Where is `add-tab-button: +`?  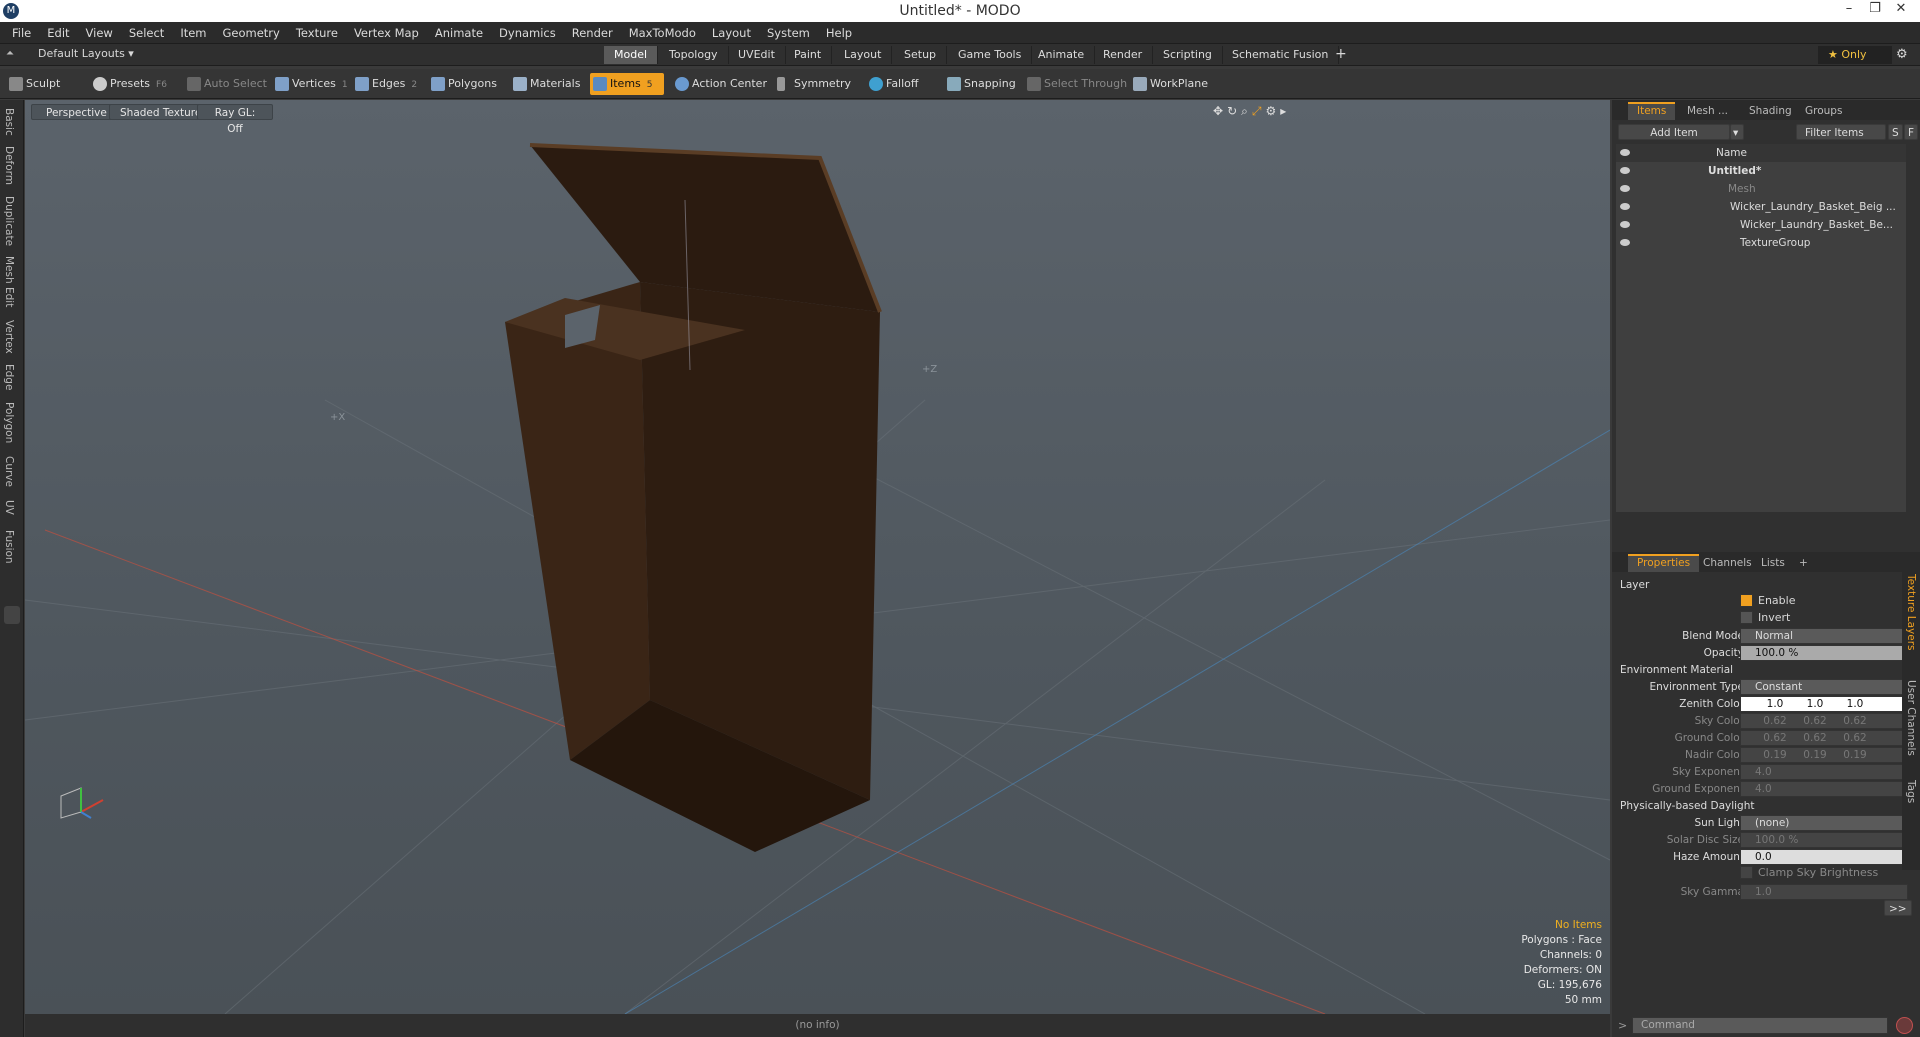
add-tab-button: + is located at coordinates (1341, 54).